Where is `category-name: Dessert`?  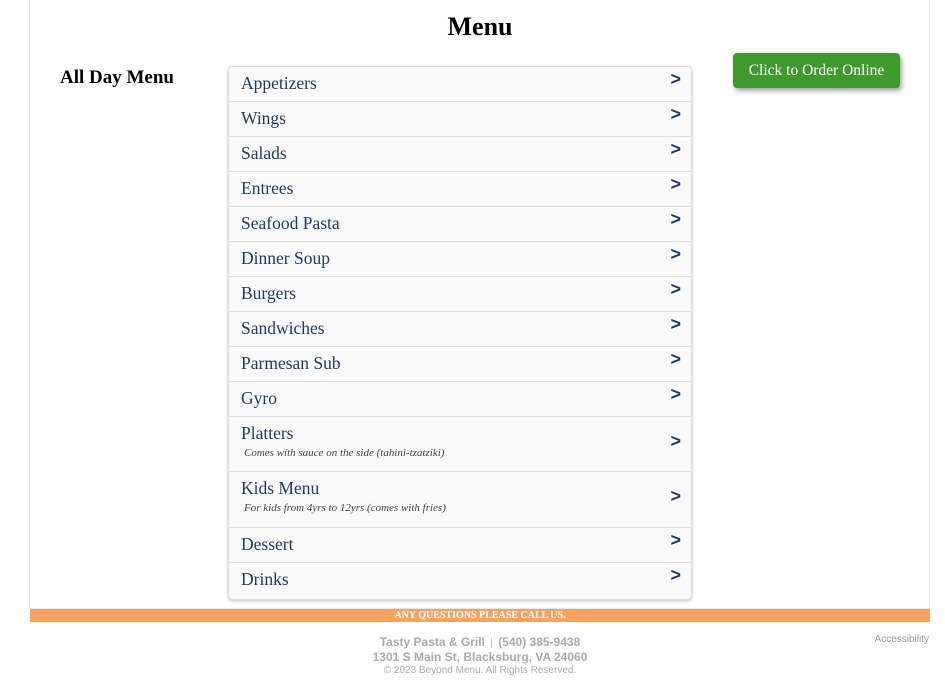
category-name: Dessert is located at coordinates (267, 544).